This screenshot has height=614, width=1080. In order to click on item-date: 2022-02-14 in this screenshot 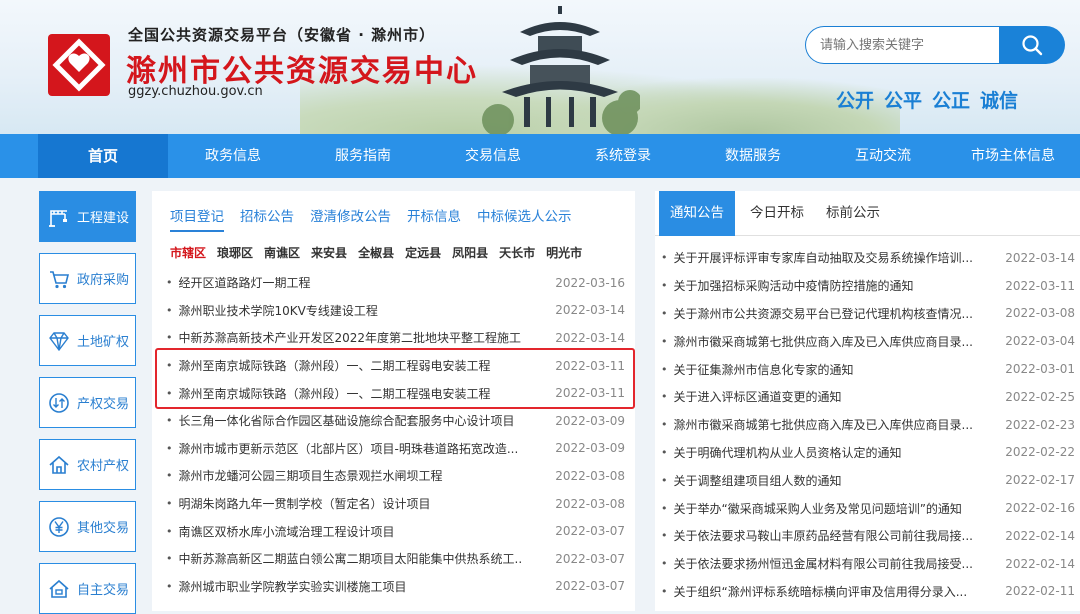, I will do `click(1040, 563)`.